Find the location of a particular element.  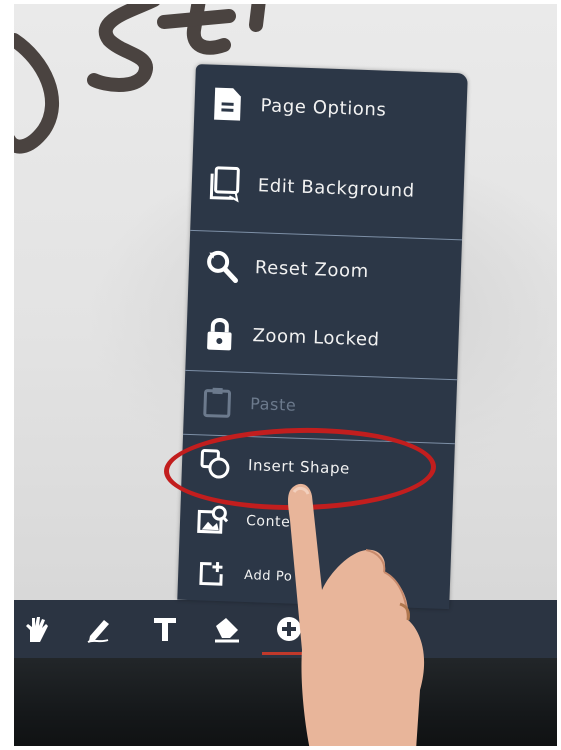

menu-item-edit-background: Edit Background is located at coordinates (327, 187).